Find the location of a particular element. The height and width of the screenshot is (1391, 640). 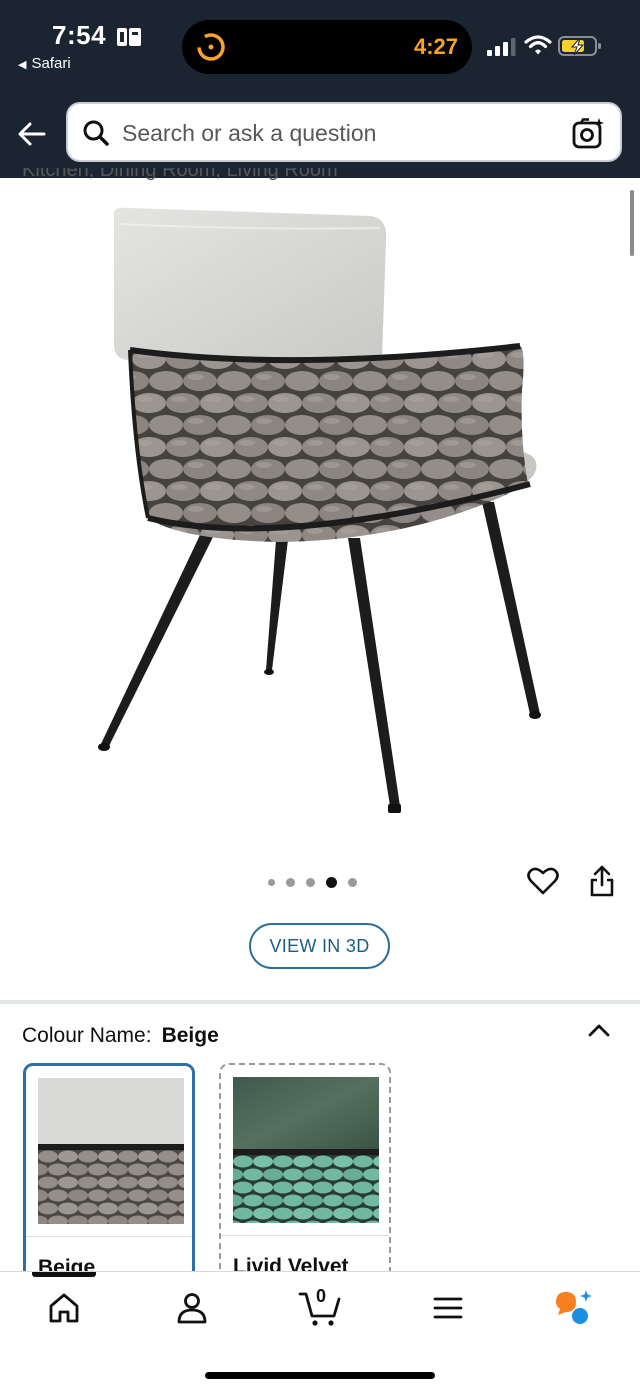

swatch-beige: Beige is located at coordinates (109, 1178).